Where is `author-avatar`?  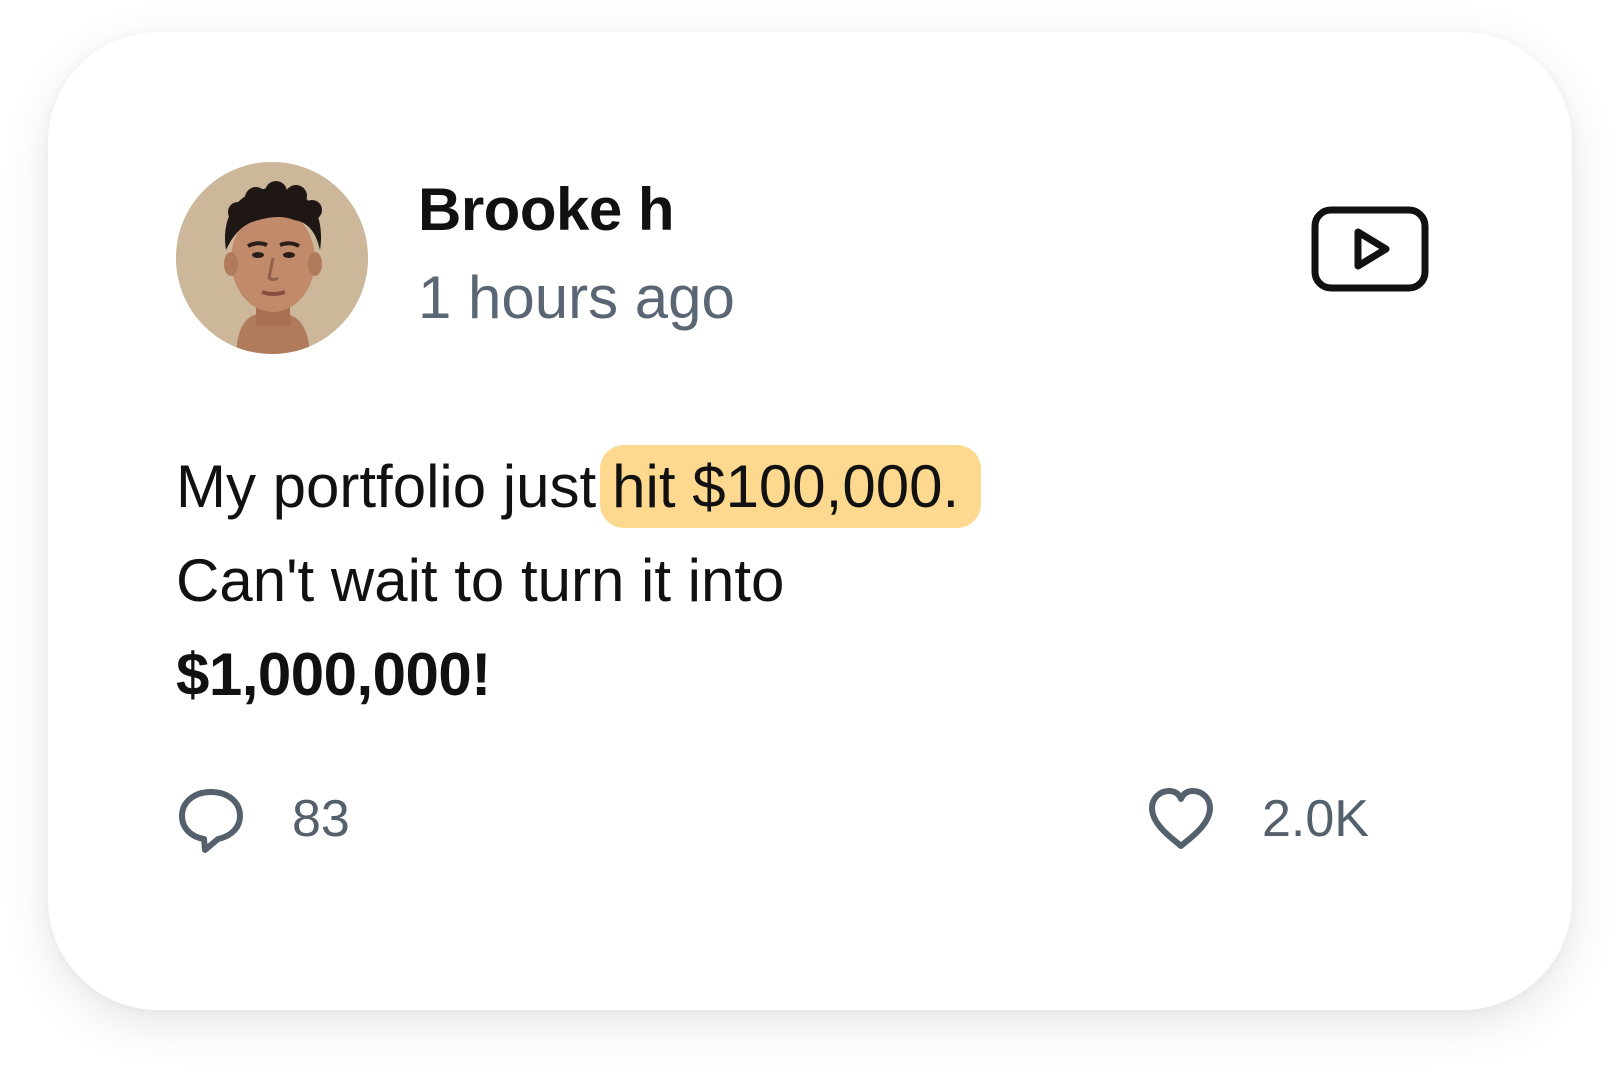
author-avatar is located at coordinates (272, 258).